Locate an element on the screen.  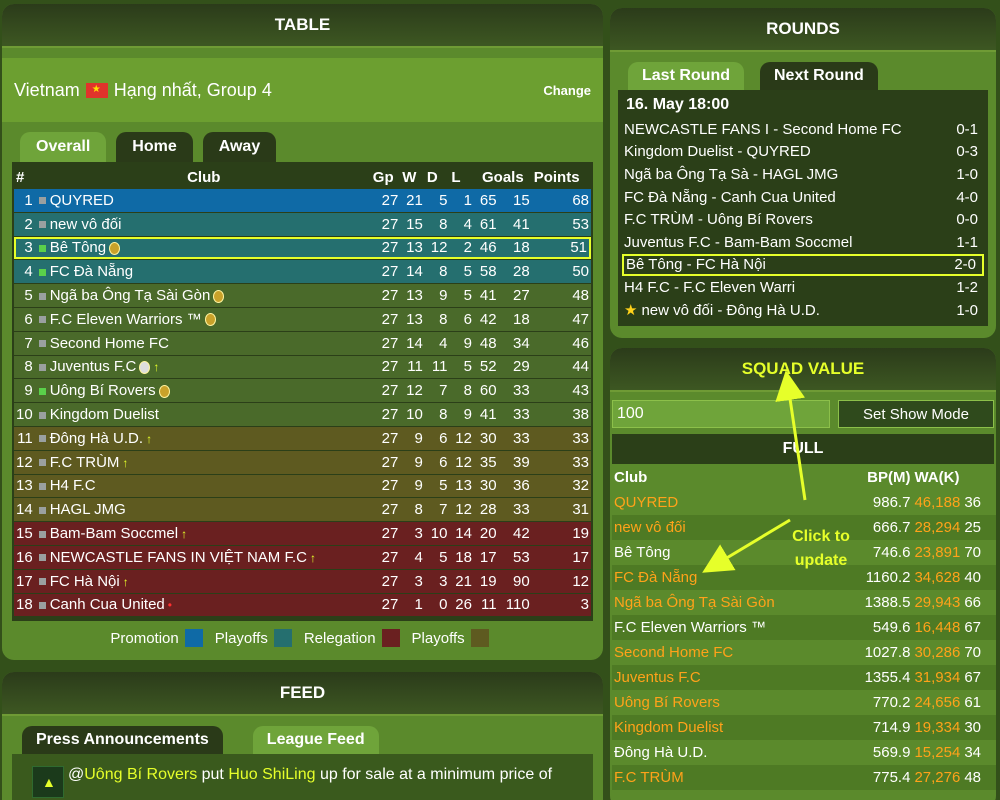
club-name: QUYRED is located at coordinates (82, 200).